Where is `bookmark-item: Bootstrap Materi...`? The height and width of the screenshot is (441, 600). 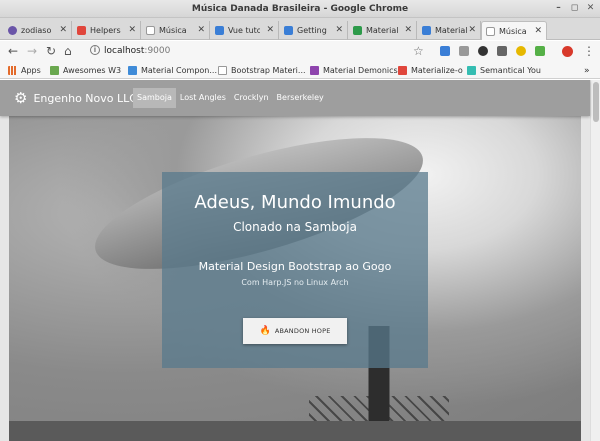 bookmark-item: Bootstrap Materi... is located at coordinates (262, 70).